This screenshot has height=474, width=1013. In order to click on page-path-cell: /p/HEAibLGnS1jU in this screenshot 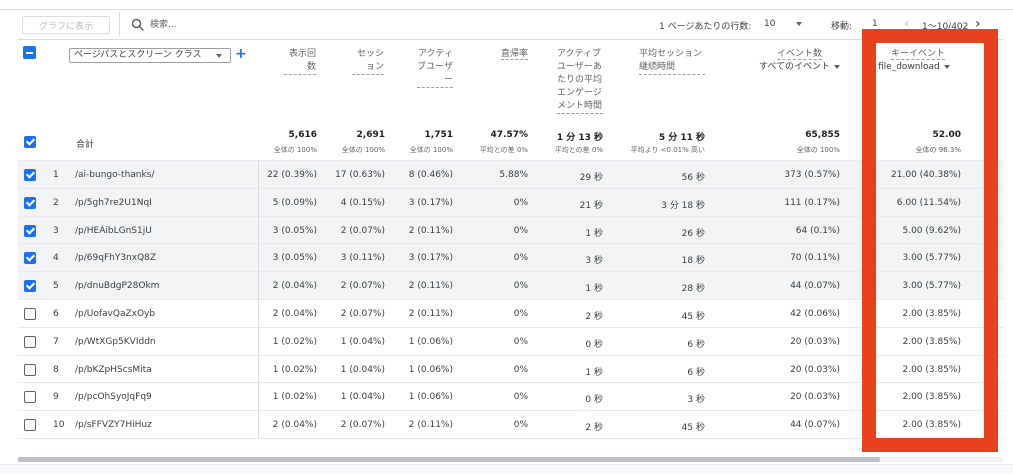, I will do `click(113, 231)`.